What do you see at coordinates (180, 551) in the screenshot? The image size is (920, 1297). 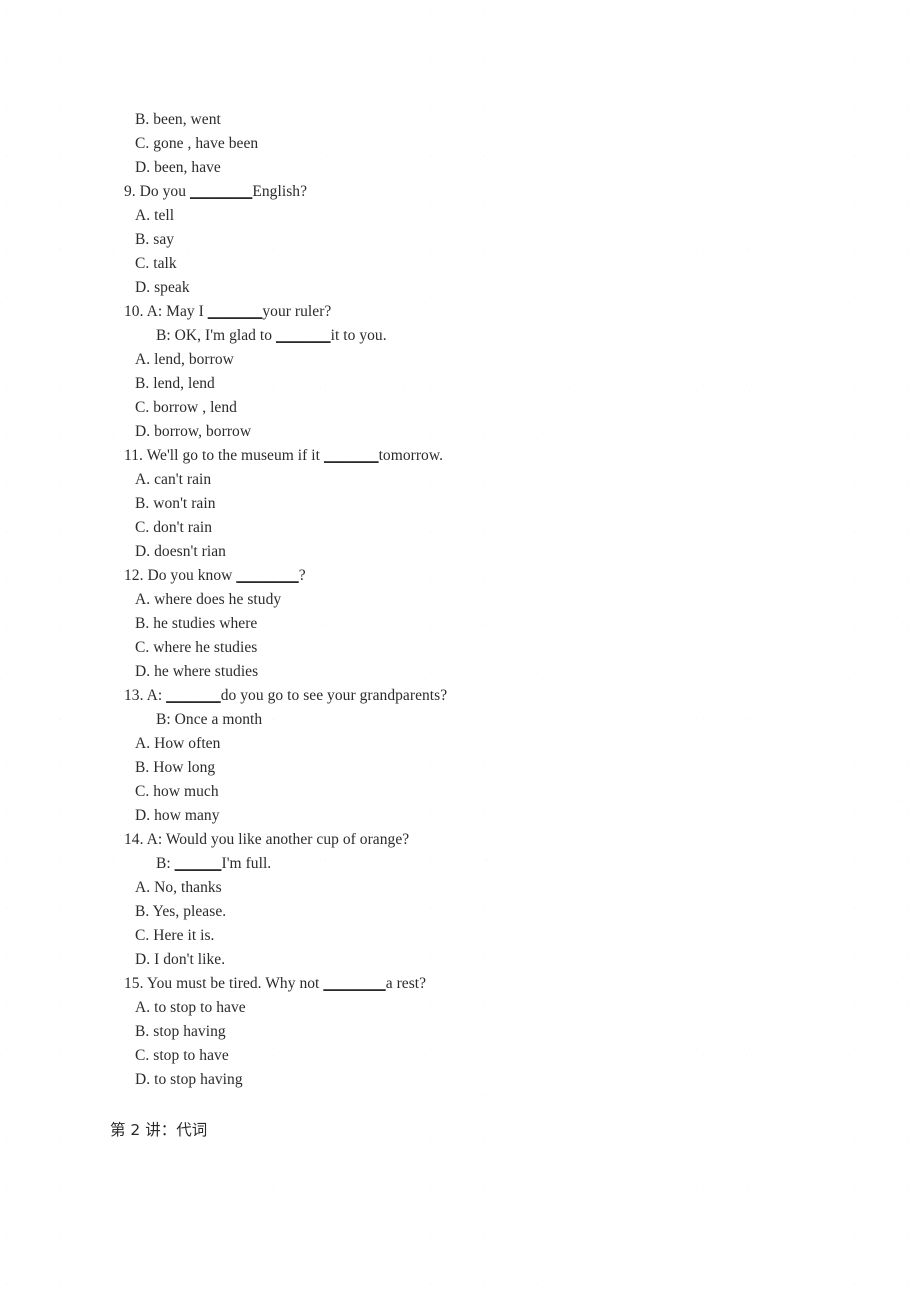 I see `line-text: D. doesn't rian` at bounding box center [180, 551].